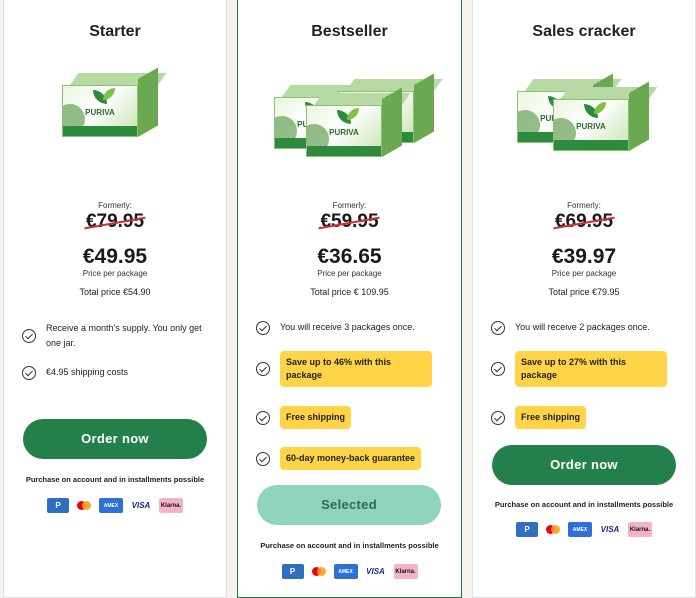 The image size is (696, 598). I want to click on feature-text: You will receive 2 packages once., so click(582, 327).